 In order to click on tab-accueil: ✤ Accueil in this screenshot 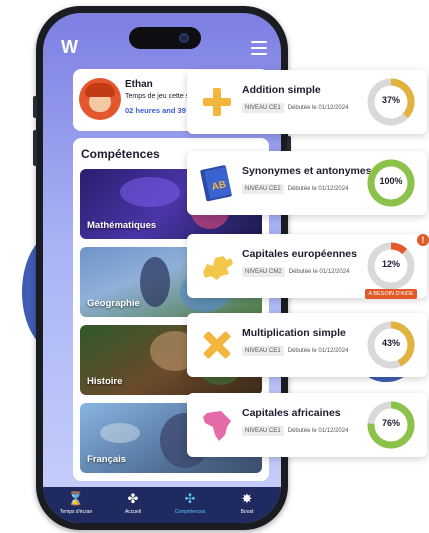, I will do `click(133, 503)`.